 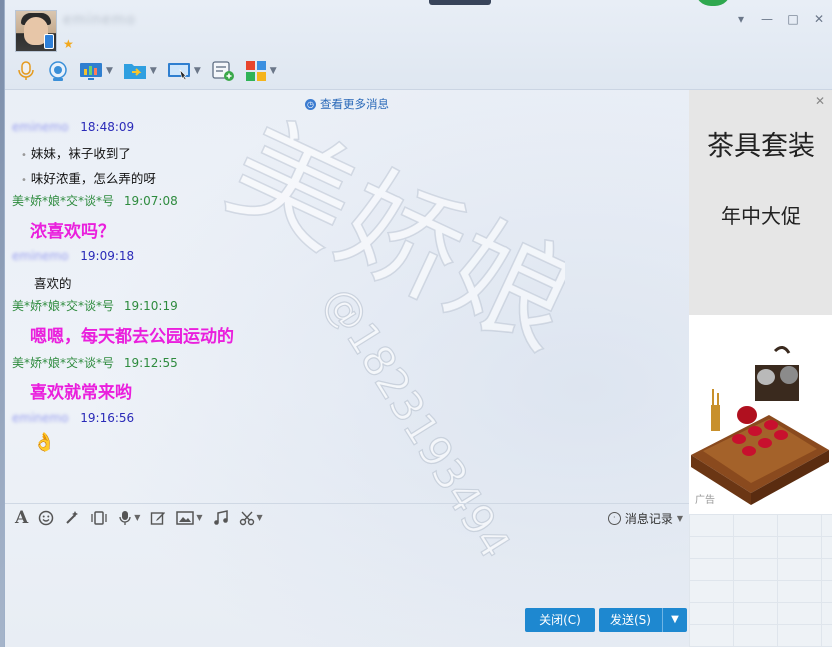 What do you see at coordinates (150, 306) in the screenshot?
I see `message-time: 19:10:19` at bounding box center [150, 306].